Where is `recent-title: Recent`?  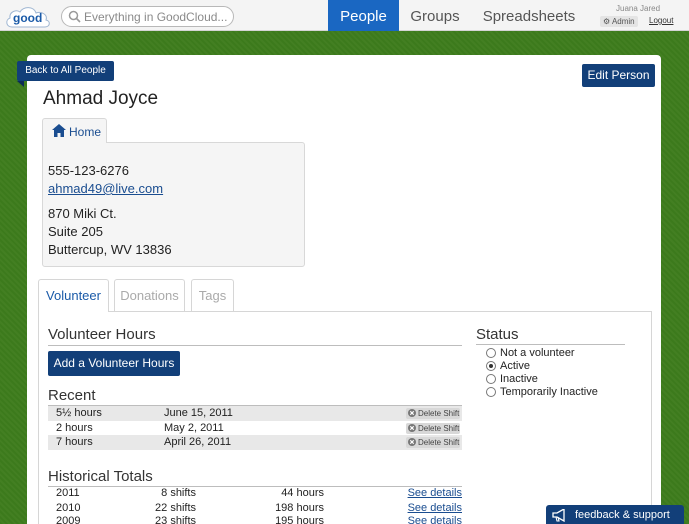
recent-title: Recent is located at coordinates (72, 395).